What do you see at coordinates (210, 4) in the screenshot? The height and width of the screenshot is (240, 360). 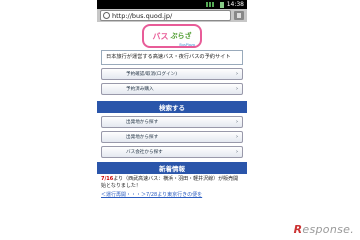 I see `signal-icon` at bounding box center [210, 4].